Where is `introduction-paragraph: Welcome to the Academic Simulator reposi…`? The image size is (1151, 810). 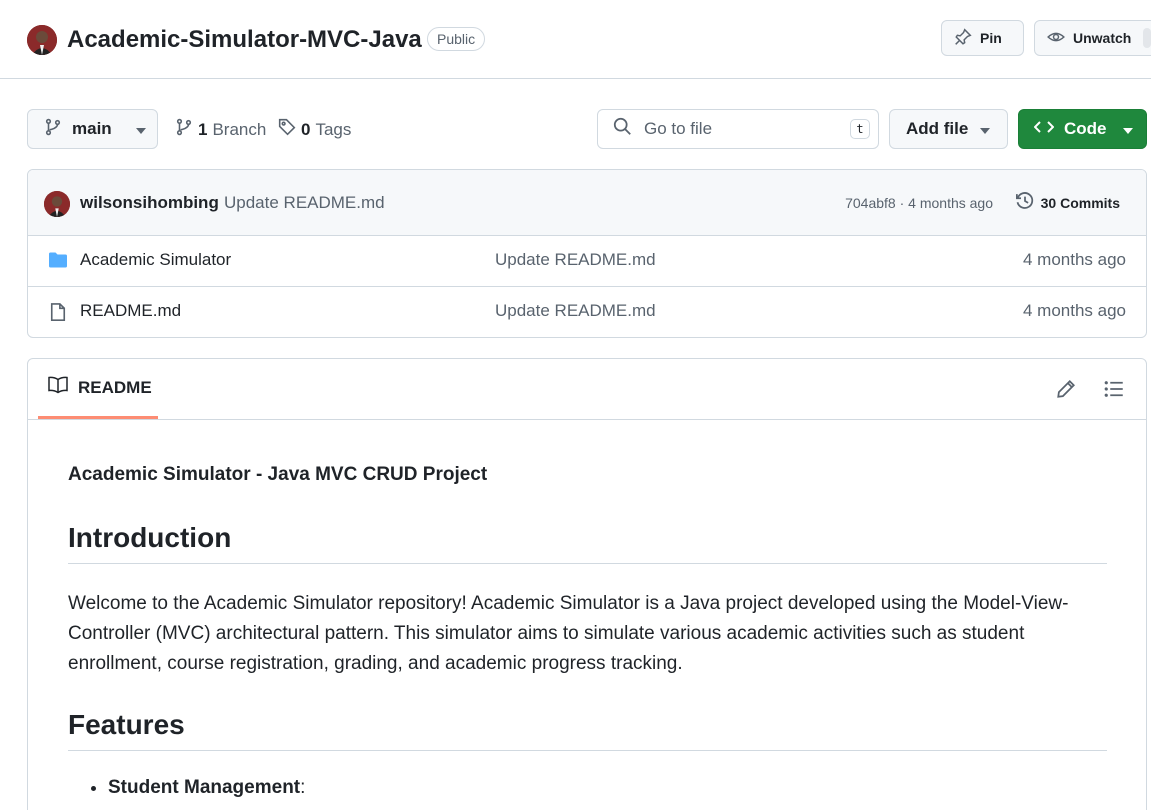 introduction-paragraph: Welcome to the Academic Simulator reposi… is located at coordinates (568, 633).